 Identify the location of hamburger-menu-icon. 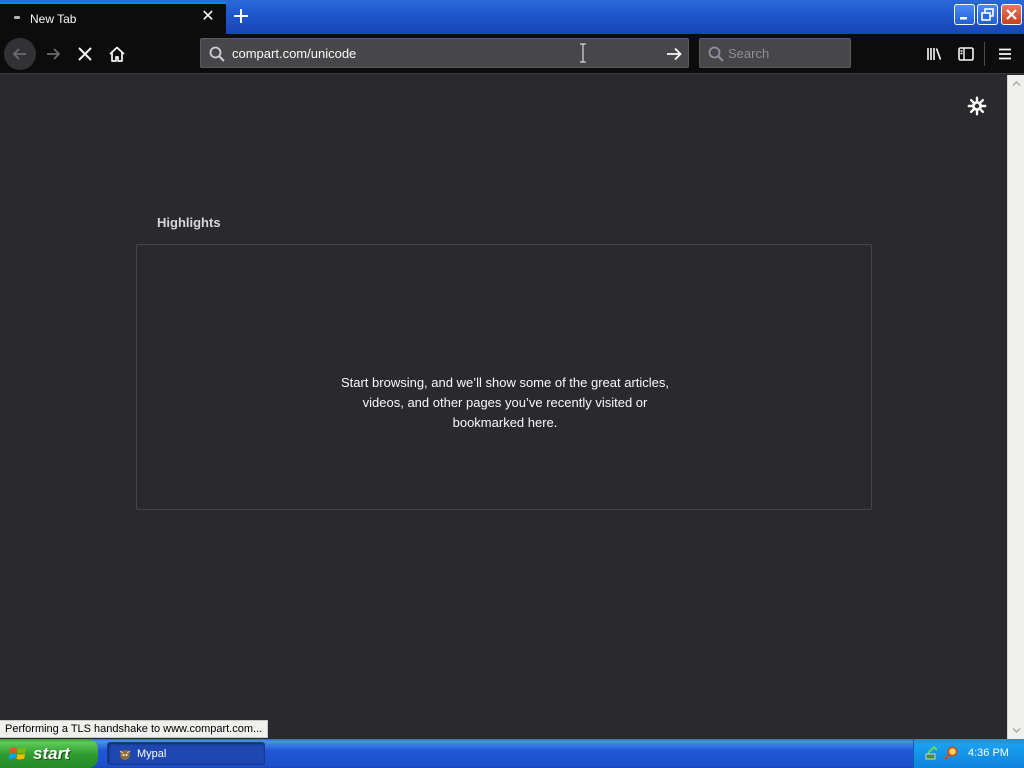
(1005, 54).